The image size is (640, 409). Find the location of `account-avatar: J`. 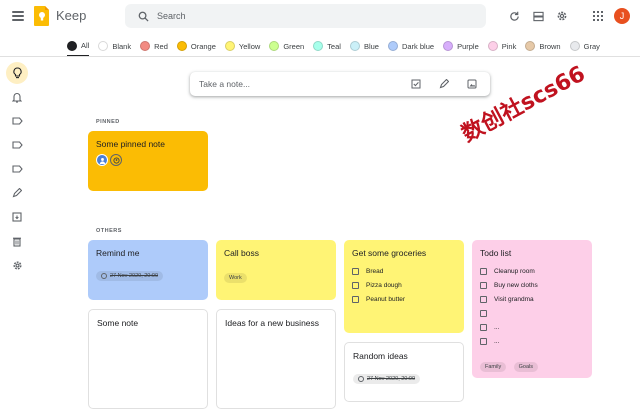

account-avatar: J is located at coordinates (622, 16).